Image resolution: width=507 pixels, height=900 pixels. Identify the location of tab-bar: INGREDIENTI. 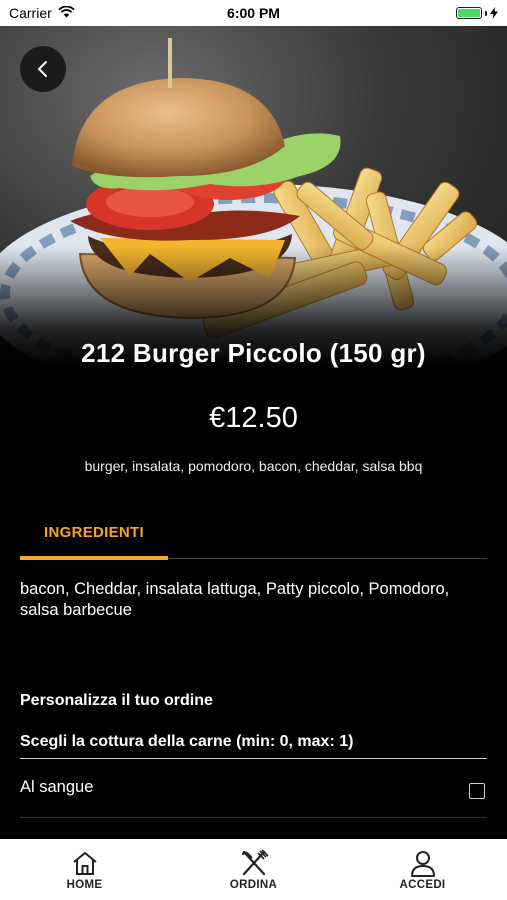
(253, 538).